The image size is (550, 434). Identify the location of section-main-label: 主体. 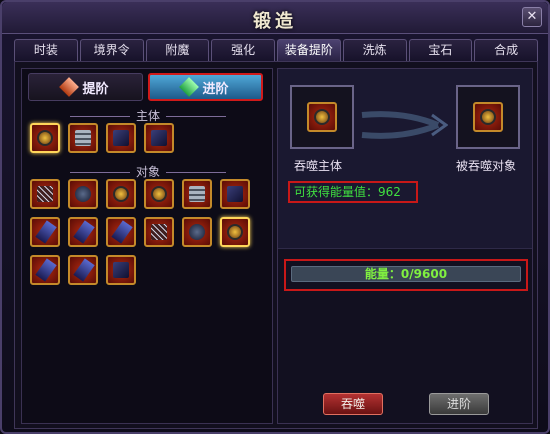
(147, 116).